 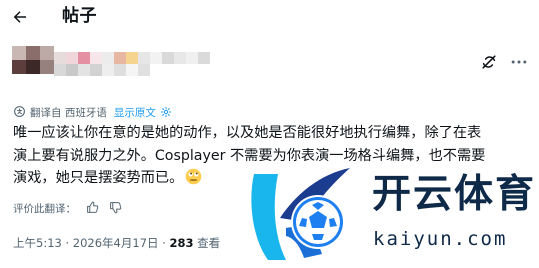 What do you see at coordinates (454, 194) in the screenshot?
I see `watermark-brand: 开云体育` at bounding box center [454, 194].